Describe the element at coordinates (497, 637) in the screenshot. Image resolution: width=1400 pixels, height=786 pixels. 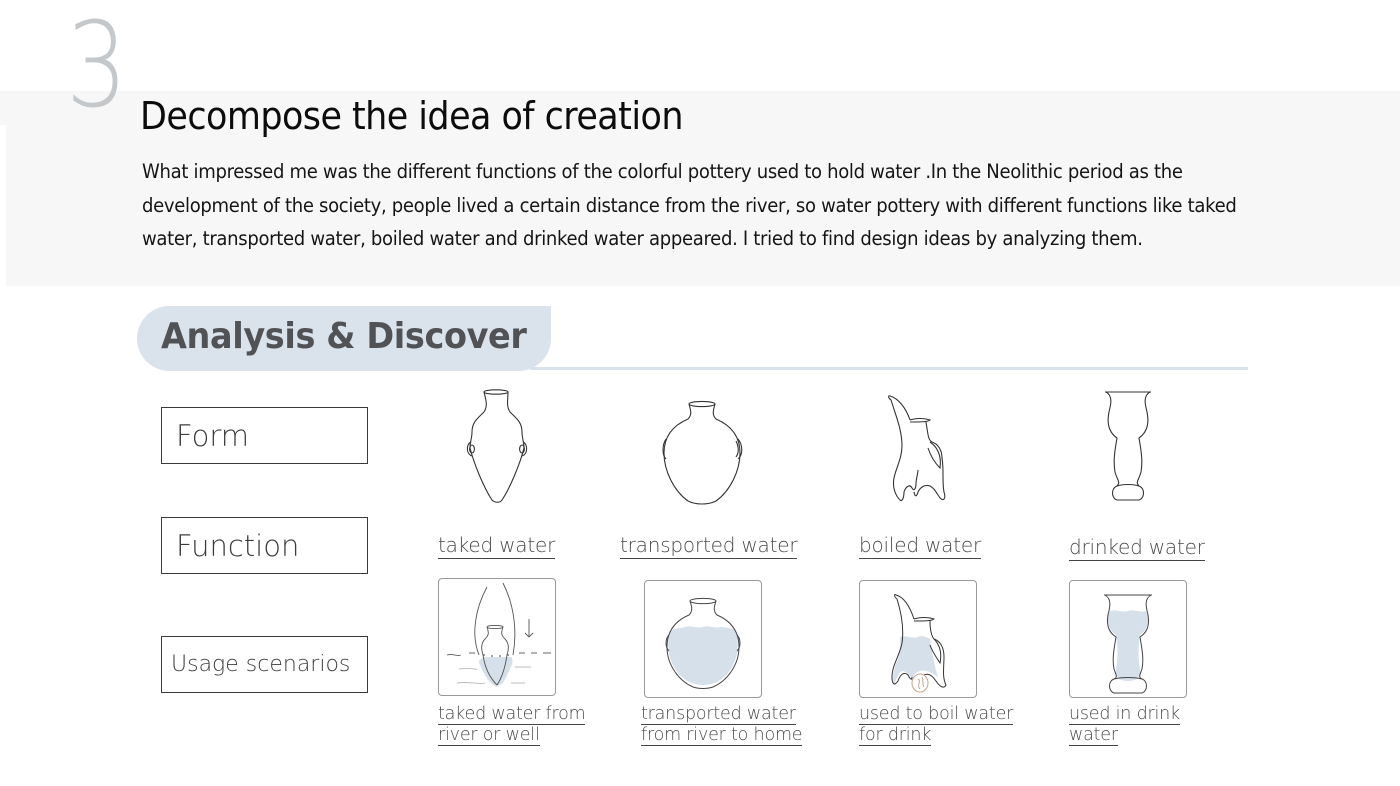
I see `dipping-in-river-icon` at that location.